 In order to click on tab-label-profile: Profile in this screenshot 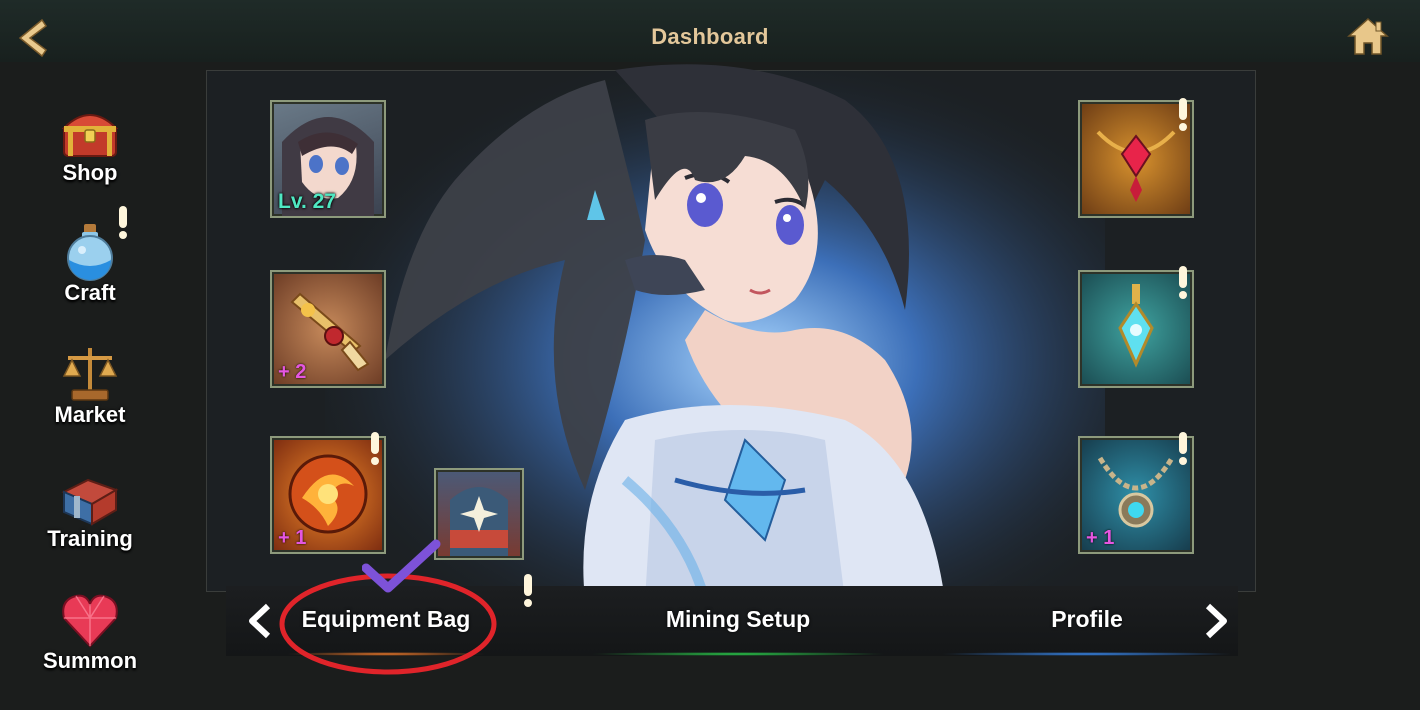, I will do `click(1087, 619)`.